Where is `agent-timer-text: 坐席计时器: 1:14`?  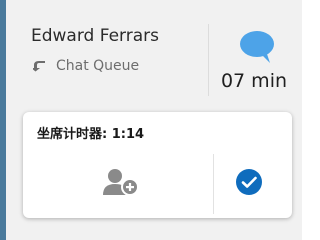 agent-timer-text: 坐席计时器: 1:14 is located at coordinates (91, 134).